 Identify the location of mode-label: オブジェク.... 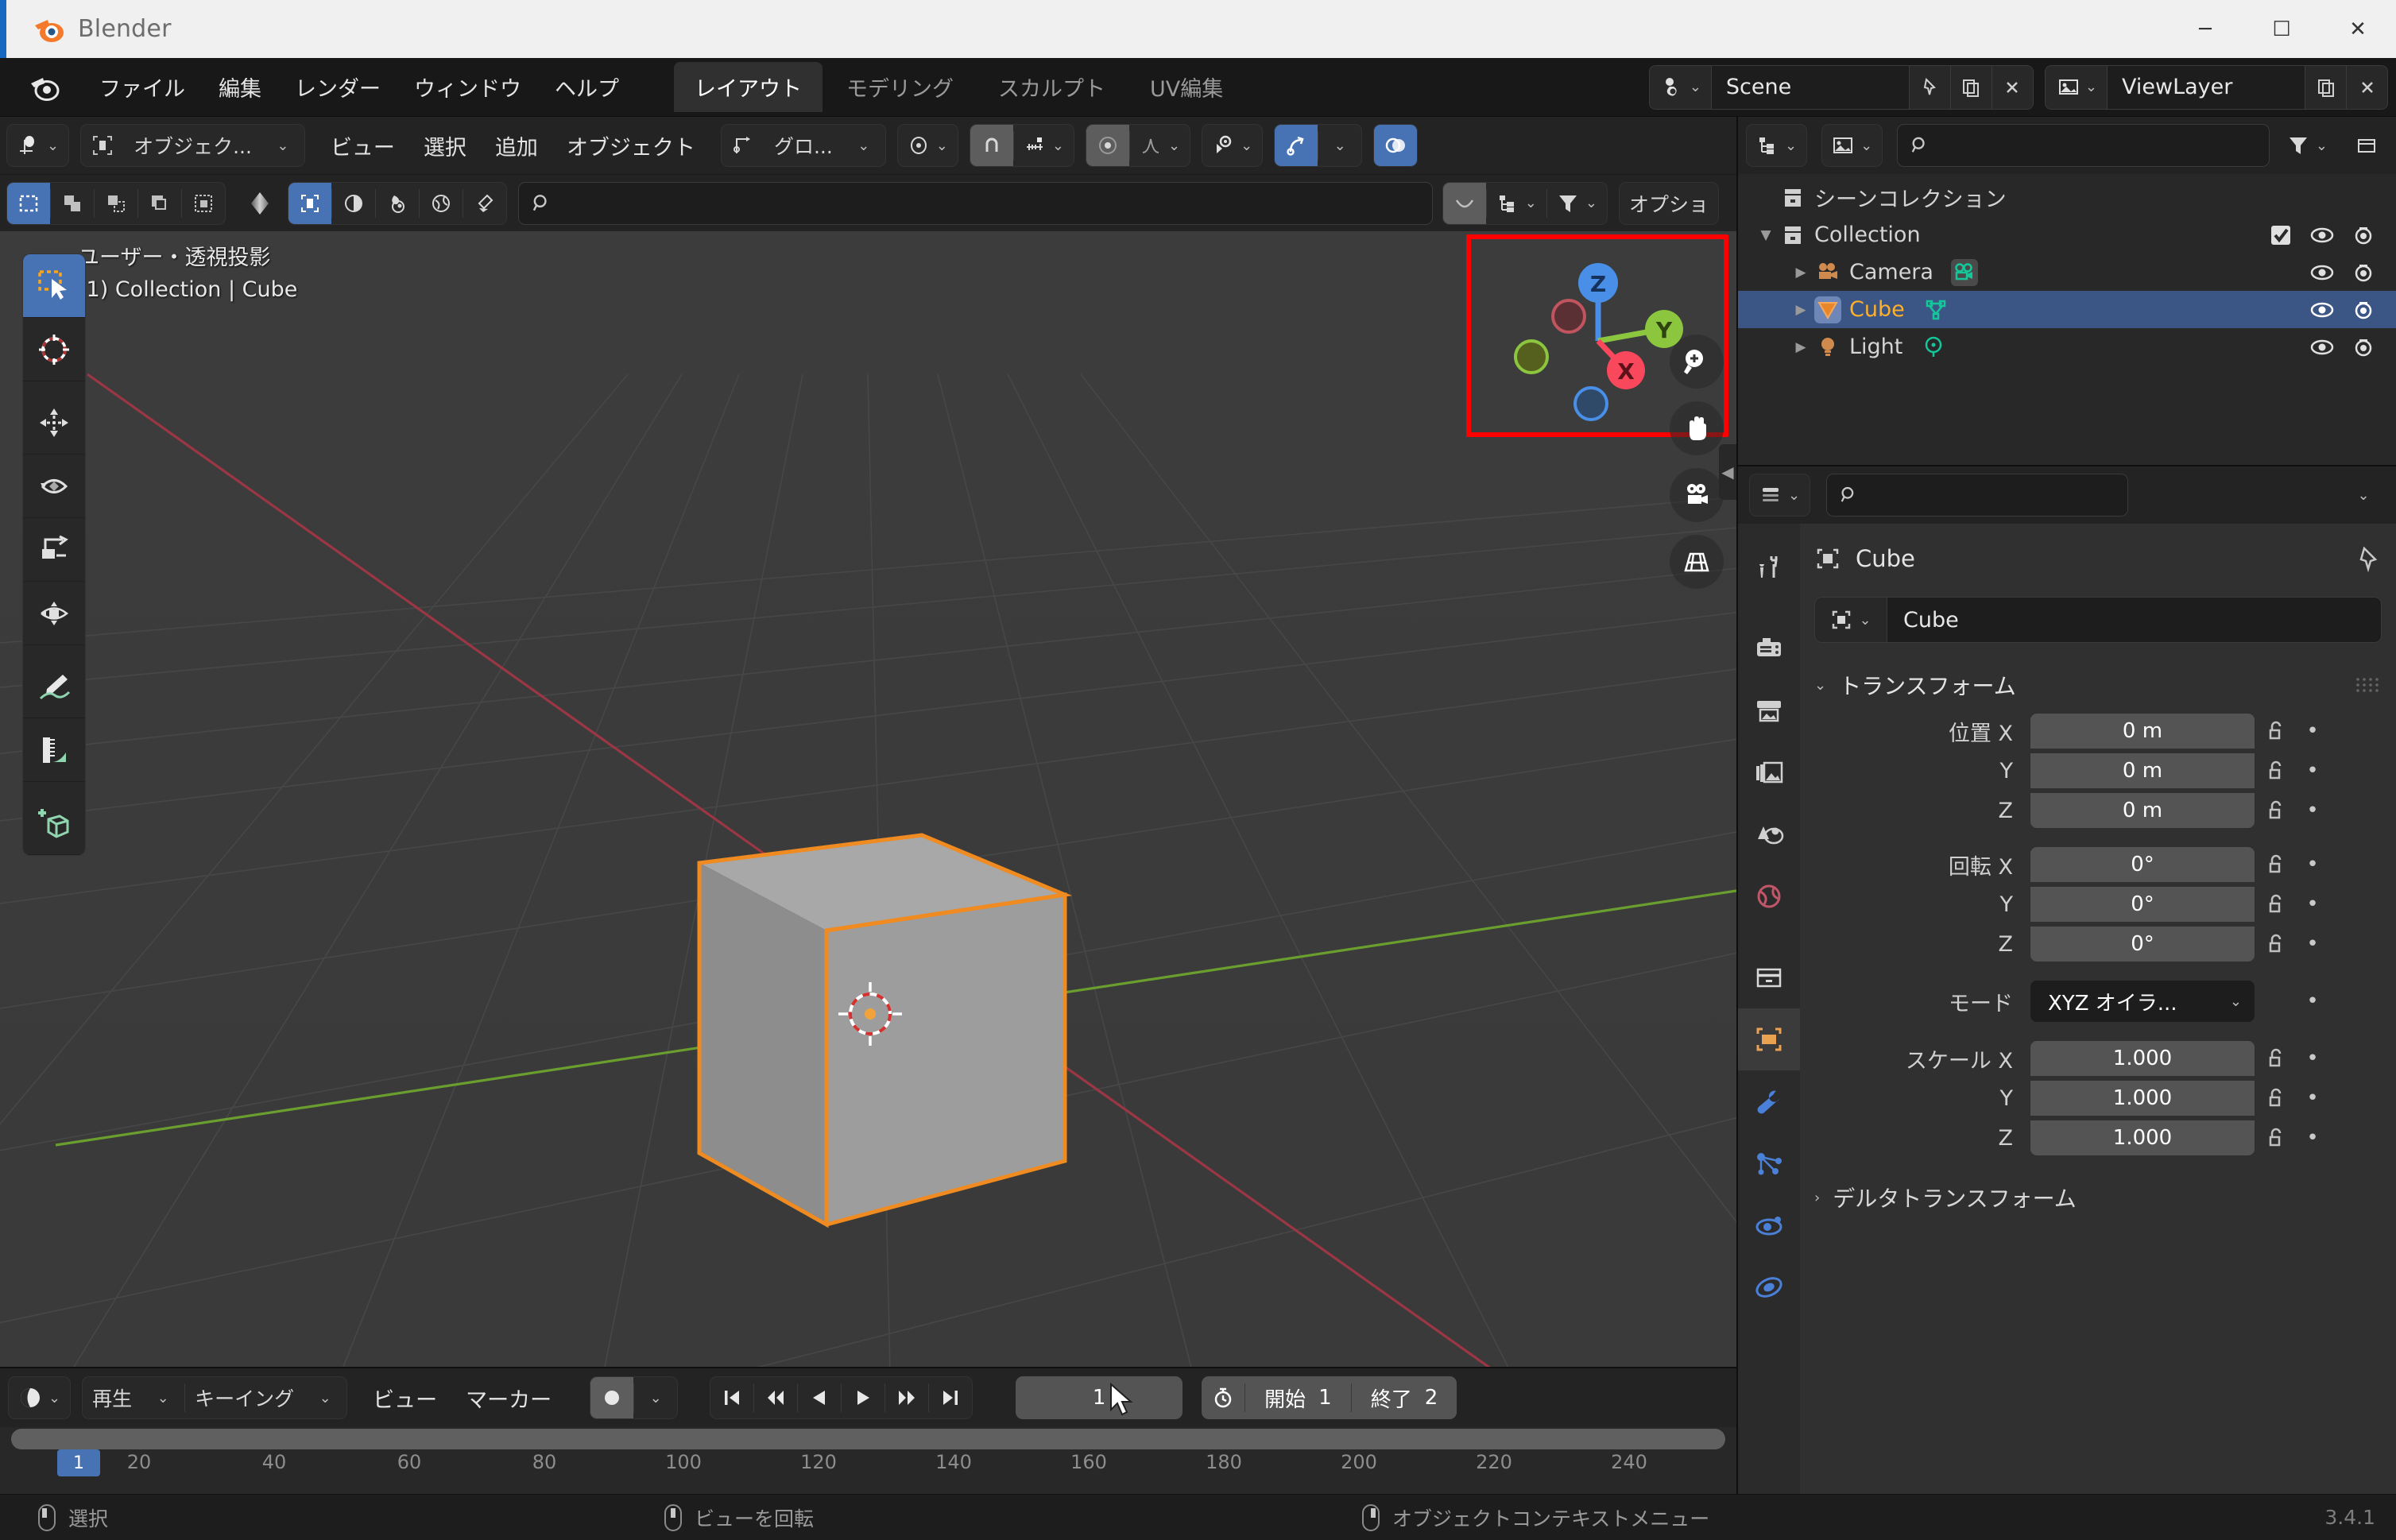
(192, 146).